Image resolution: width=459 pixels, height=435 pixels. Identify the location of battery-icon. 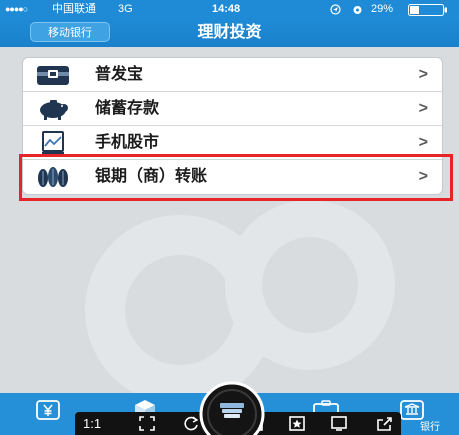
(427, 10).